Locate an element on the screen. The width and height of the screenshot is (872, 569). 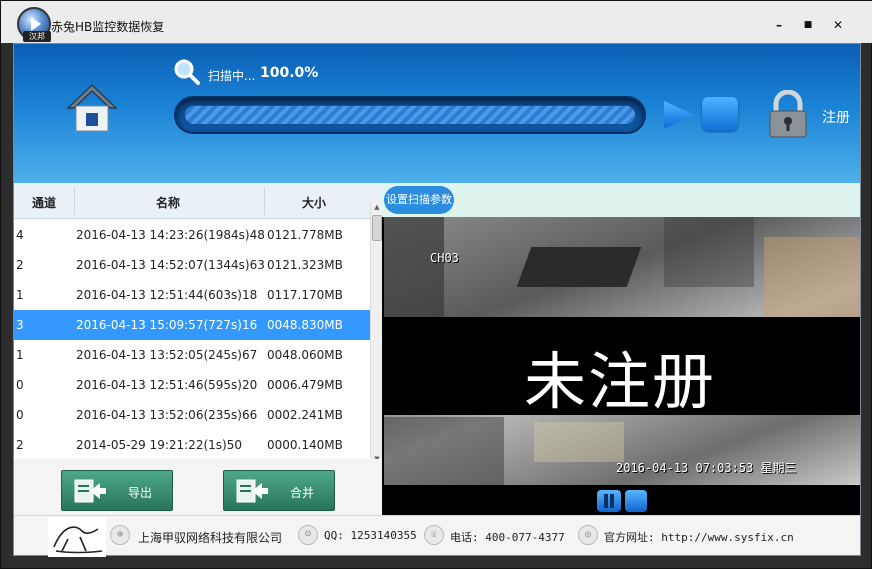
phone-number: 电话: 400-077-4377 is located at coordinates (507, 537).